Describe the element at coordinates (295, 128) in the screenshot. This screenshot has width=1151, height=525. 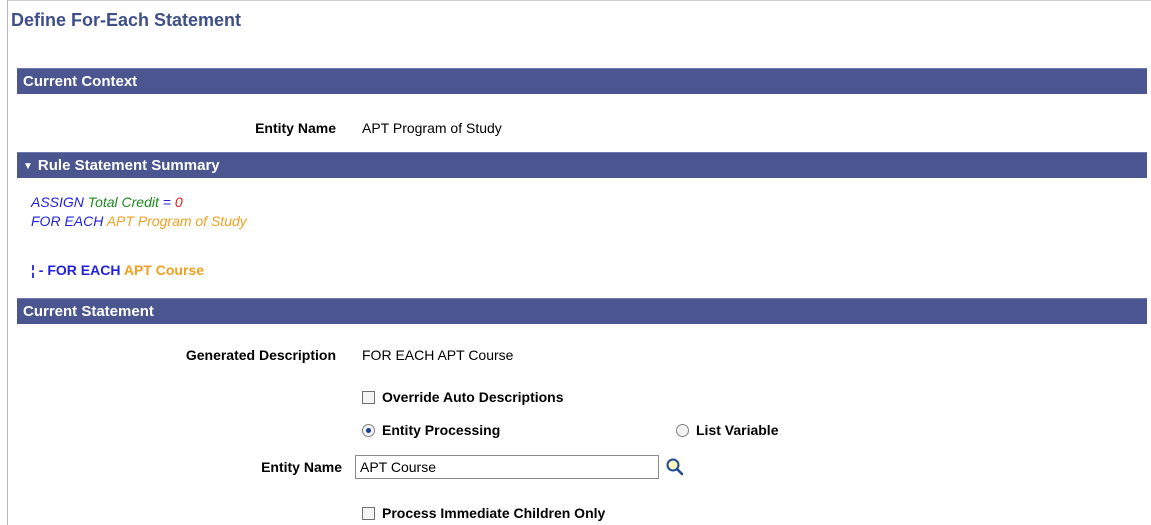
I see `context-entity-name-label: Entity Name` at that location.